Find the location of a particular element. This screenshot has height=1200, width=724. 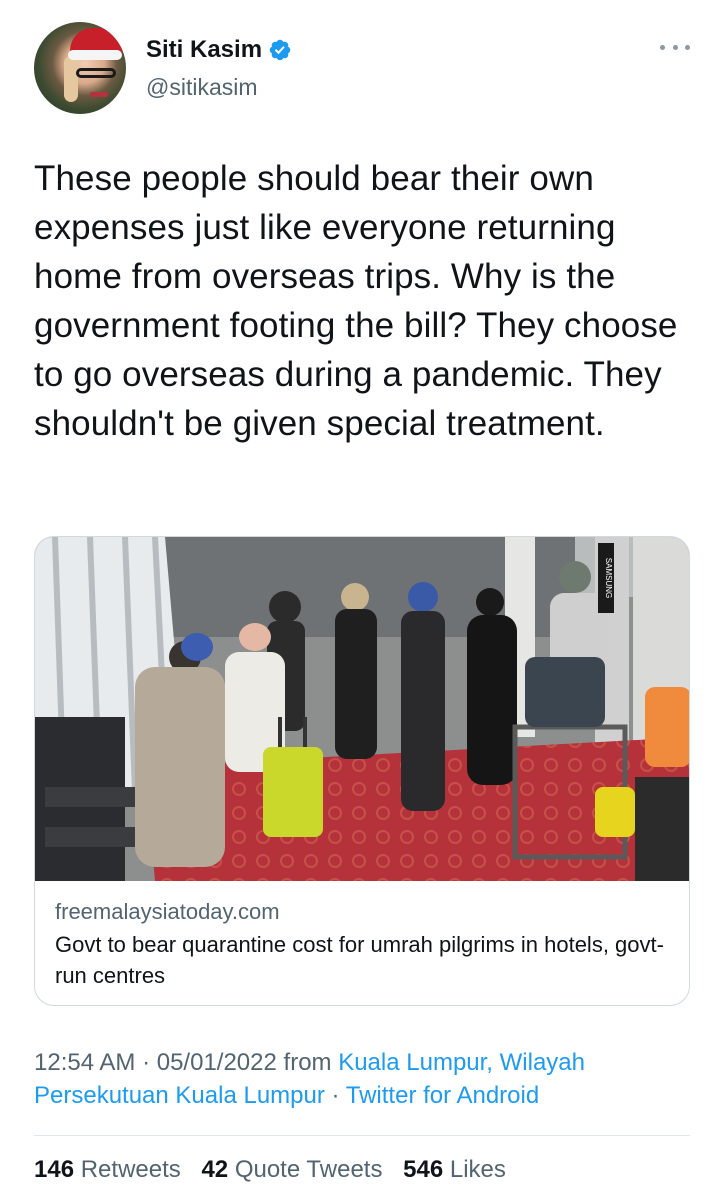

avatar-glasses is located at coordinates (96, 73).